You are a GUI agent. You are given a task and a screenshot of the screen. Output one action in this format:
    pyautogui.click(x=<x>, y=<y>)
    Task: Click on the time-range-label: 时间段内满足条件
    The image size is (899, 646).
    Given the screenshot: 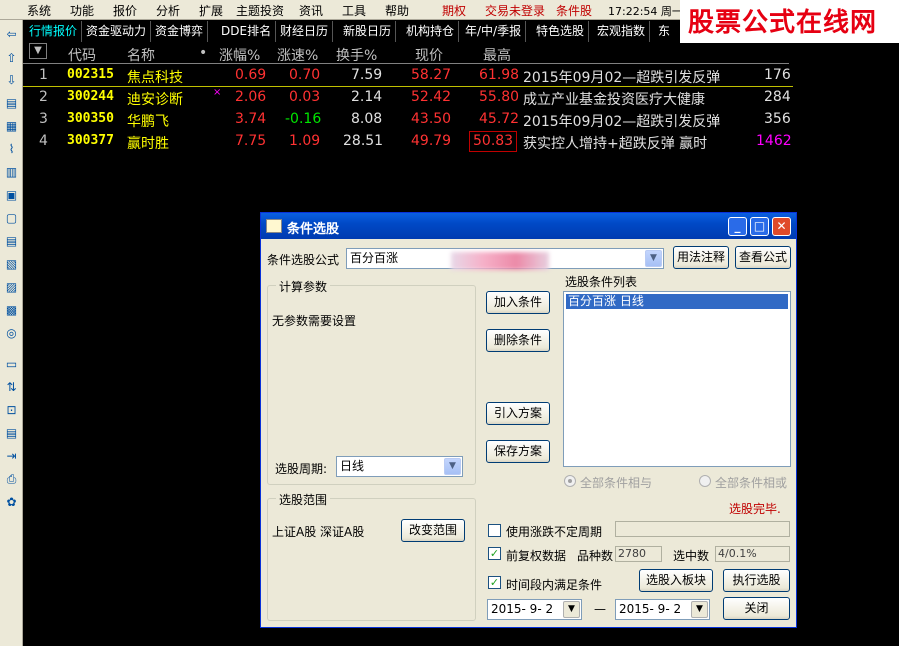 What is the action you would take?
    pyautogui.click(x=554, y=584)
    